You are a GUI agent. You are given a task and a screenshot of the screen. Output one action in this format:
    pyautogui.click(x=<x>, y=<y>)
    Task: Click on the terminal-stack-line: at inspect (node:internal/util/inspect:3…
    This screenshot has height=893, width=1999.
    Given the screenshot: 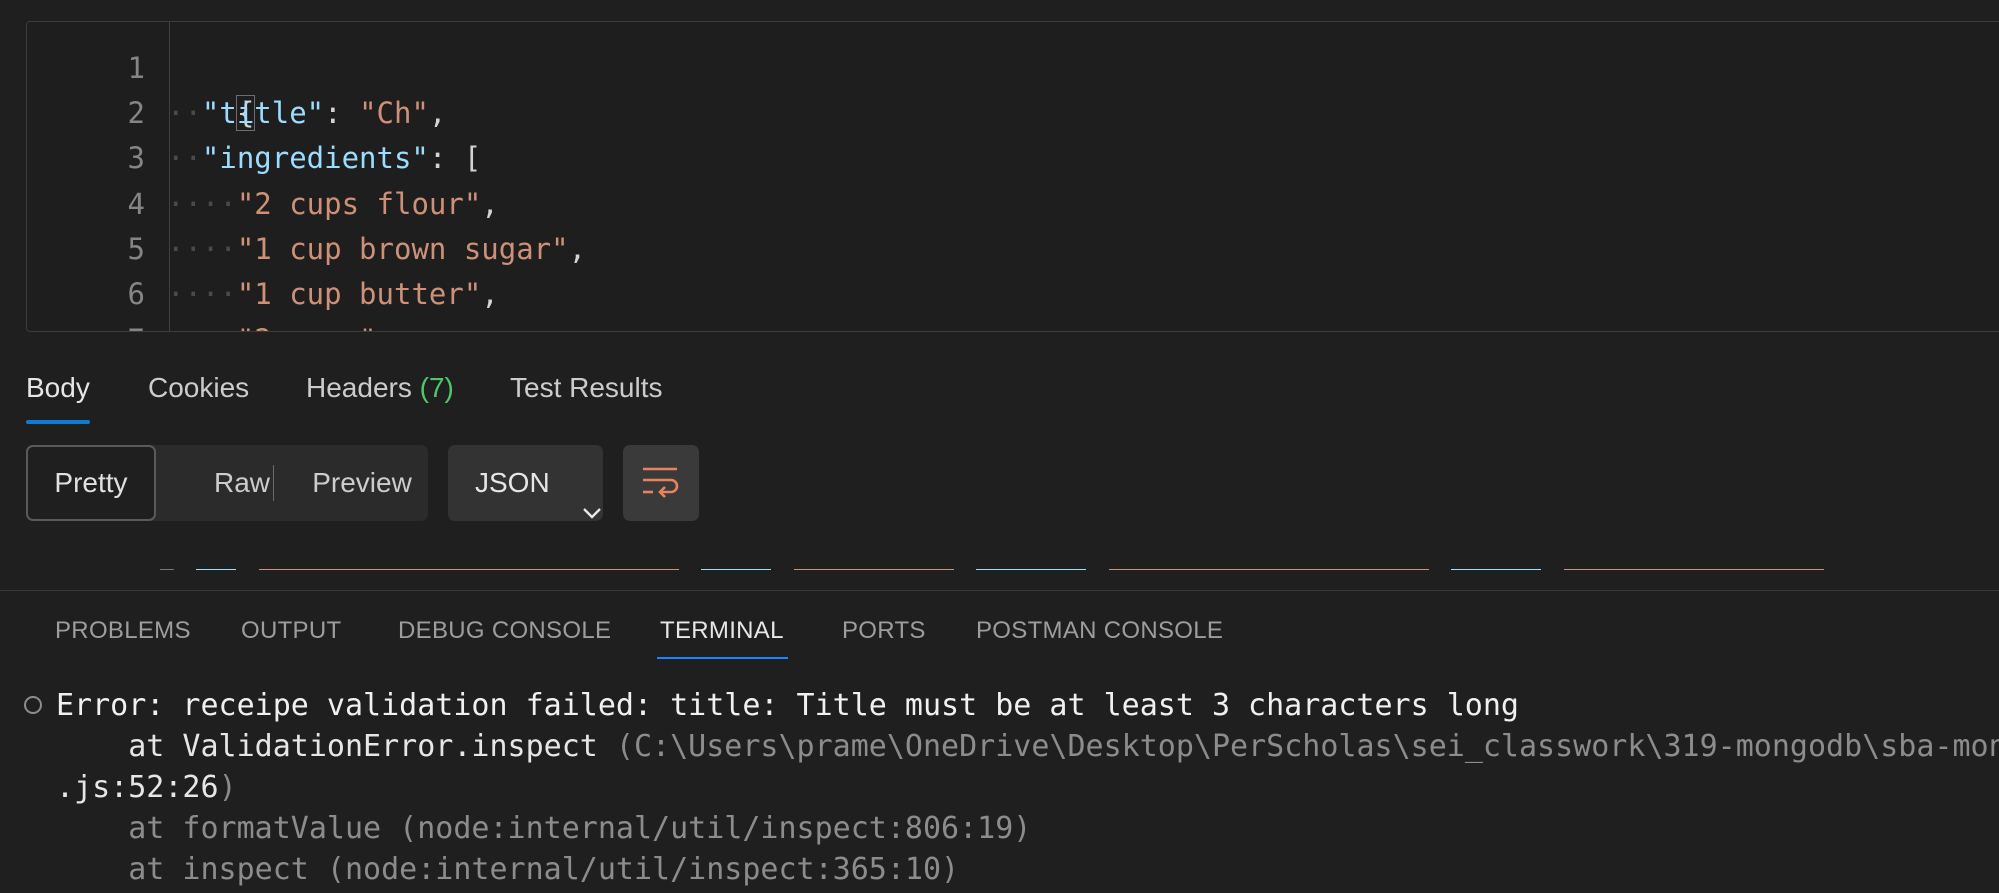 What is the action you would take?
    pyautogui.click(x=508, y=869)
    